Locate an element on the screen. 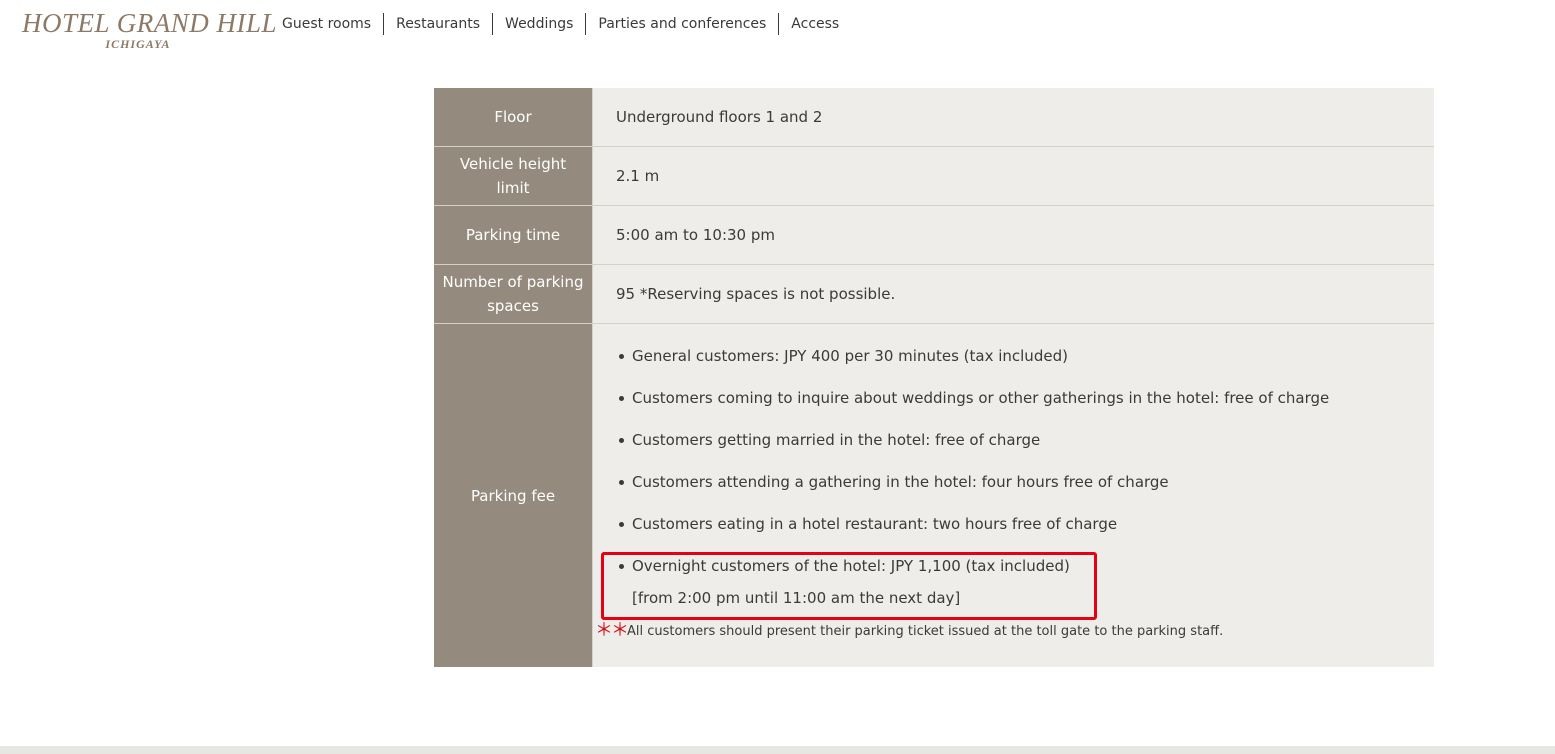 The image size is (1555, 754). nav-restaurants: Restaurants is located at coordinates (437, 24).